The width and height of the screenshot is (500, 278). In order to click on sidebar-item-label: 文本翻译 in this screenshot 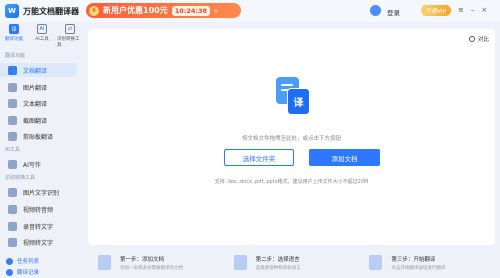, I will do `click(35, 104)`.